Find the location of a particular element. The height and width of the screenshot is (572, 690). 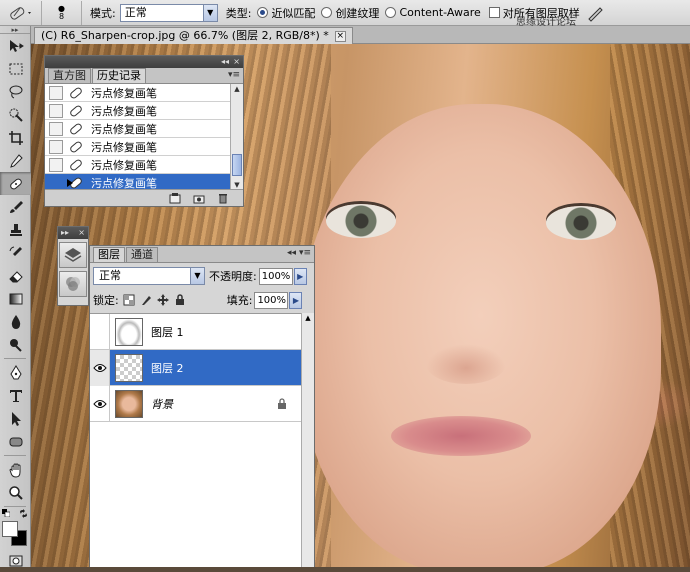

panel-title-bar: ◂◂ × is located at coordinates (144, 62).